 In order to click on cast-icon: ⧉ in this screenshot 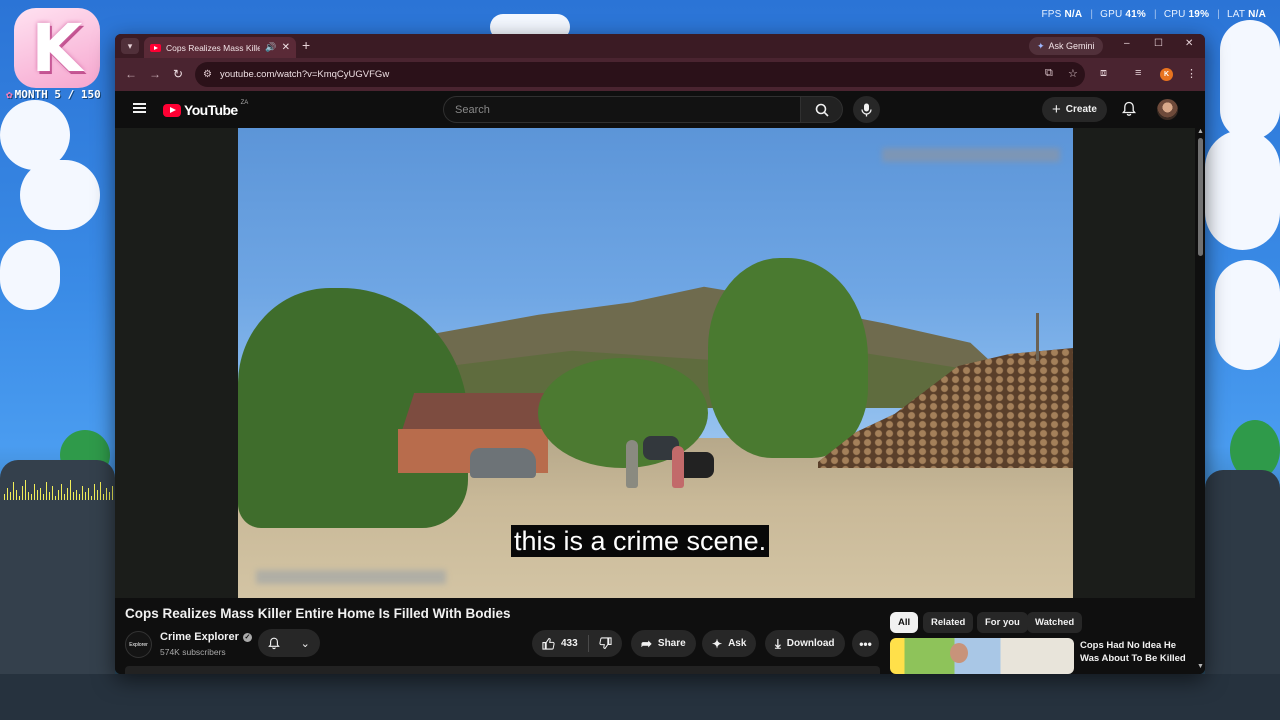, I will do `click(1049, 73)`.